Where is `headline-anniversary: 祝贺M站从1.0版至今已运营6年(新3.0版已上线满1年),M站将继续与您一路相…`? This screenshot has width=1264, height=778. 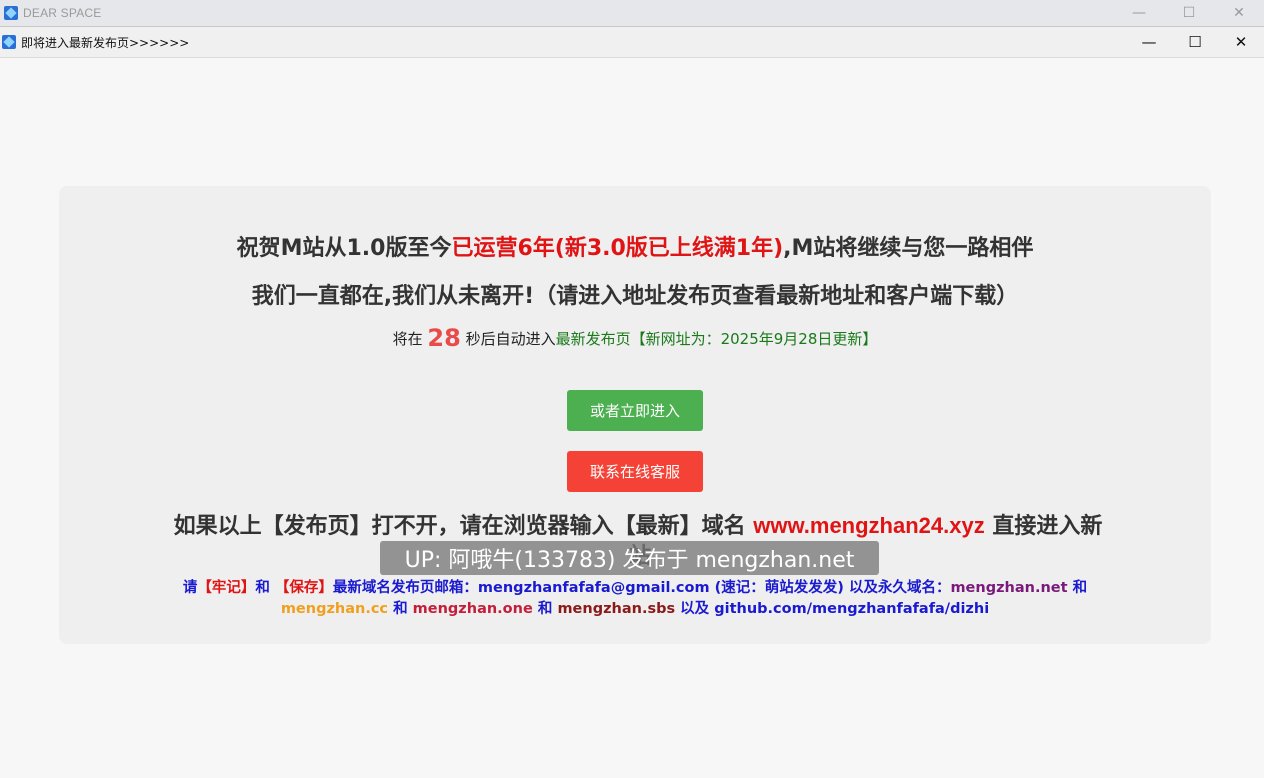 headline-anniversary: 祝贺M站从1.0版至今已运营6年(新3.0版已上线满1年),M站将继续与您一路相… is located at coordinates (635, 246).